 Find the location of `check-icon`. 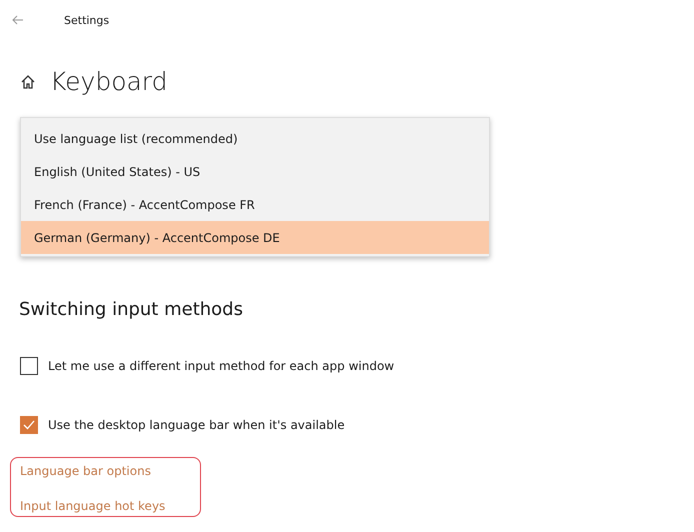

check-icon is located at coordinates (29, 425).